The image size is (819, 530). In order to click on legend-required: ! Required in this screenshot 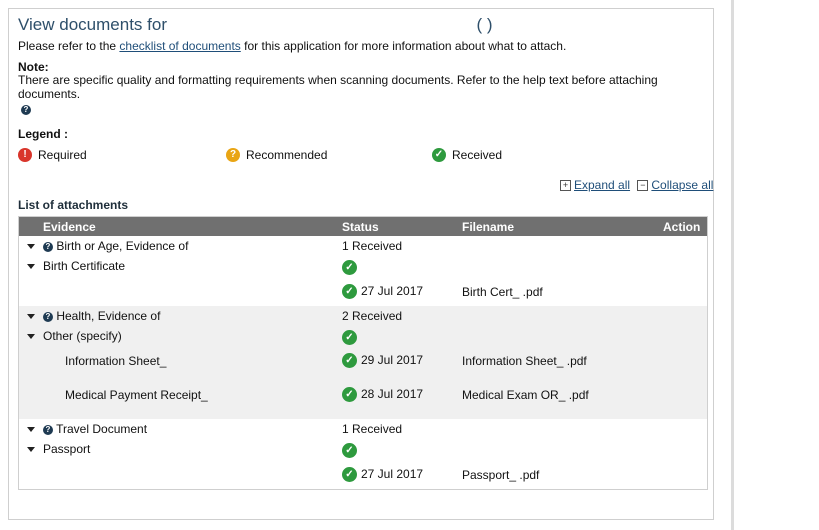, I will do `click(52, 154)`.